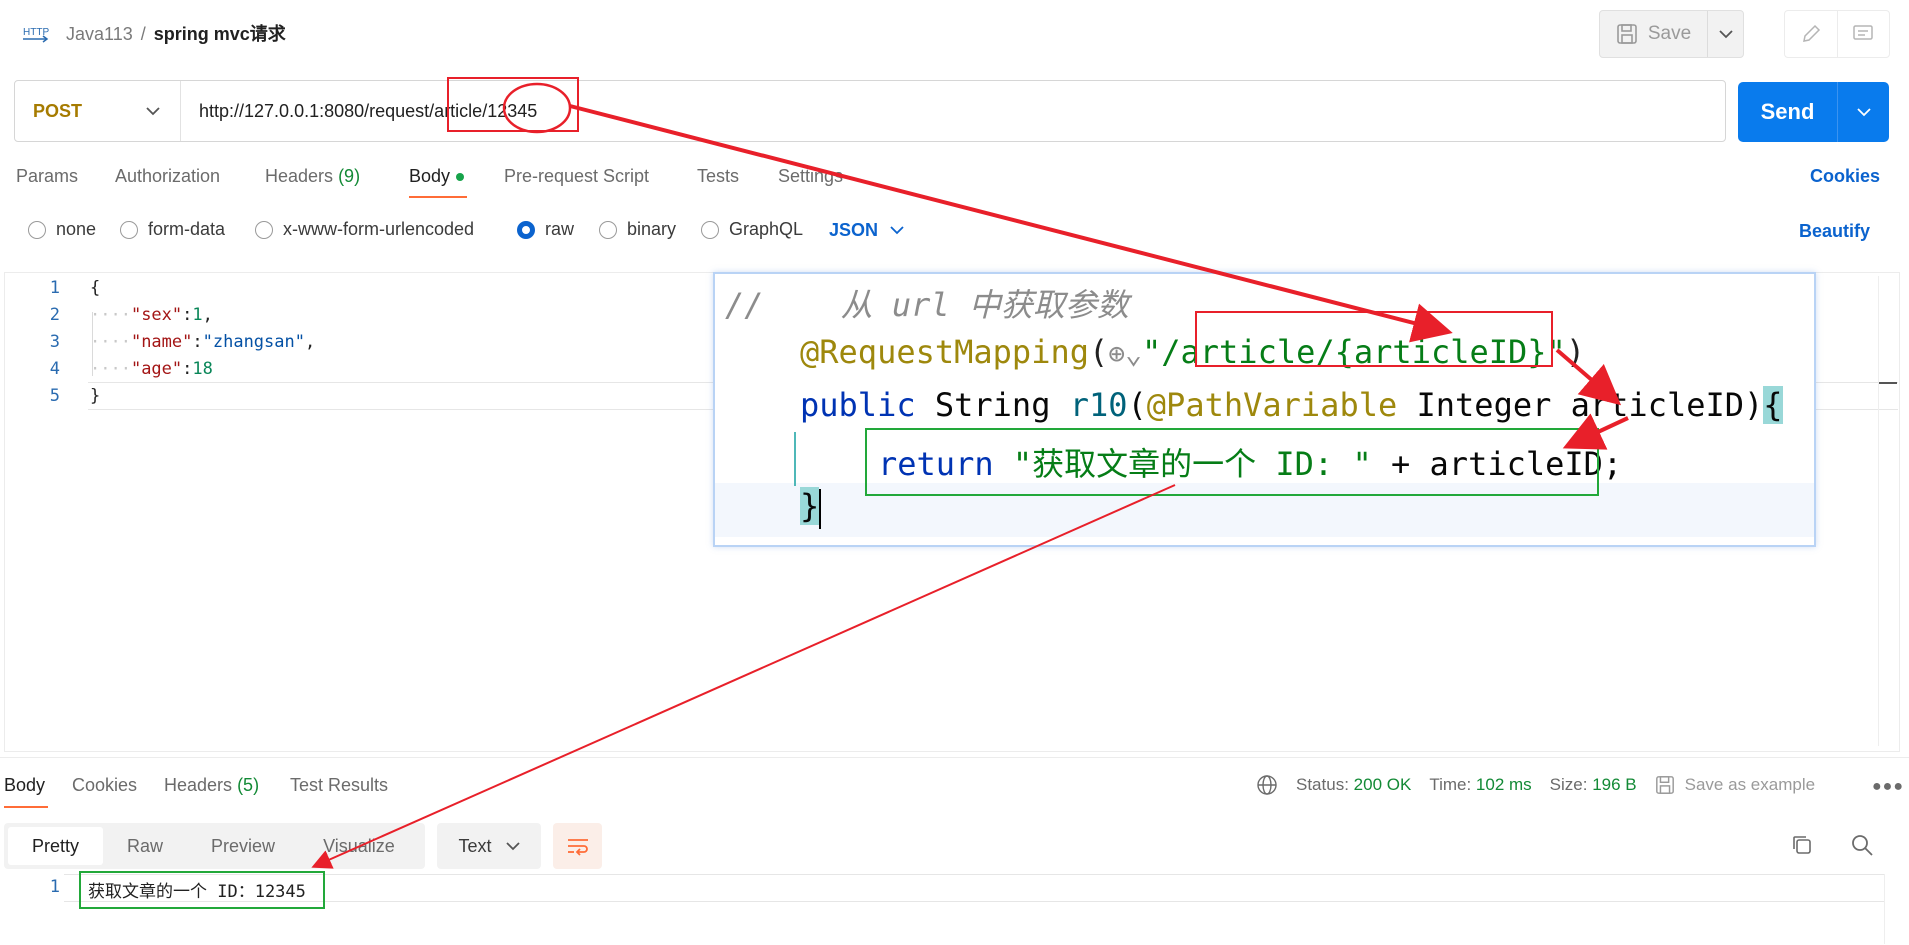 This screenshot has height=945, width=1909. What do you see at coordinates (475, 845) in the screenshot?
I see `response-format-label: Text` at bounding box center [475, 845].